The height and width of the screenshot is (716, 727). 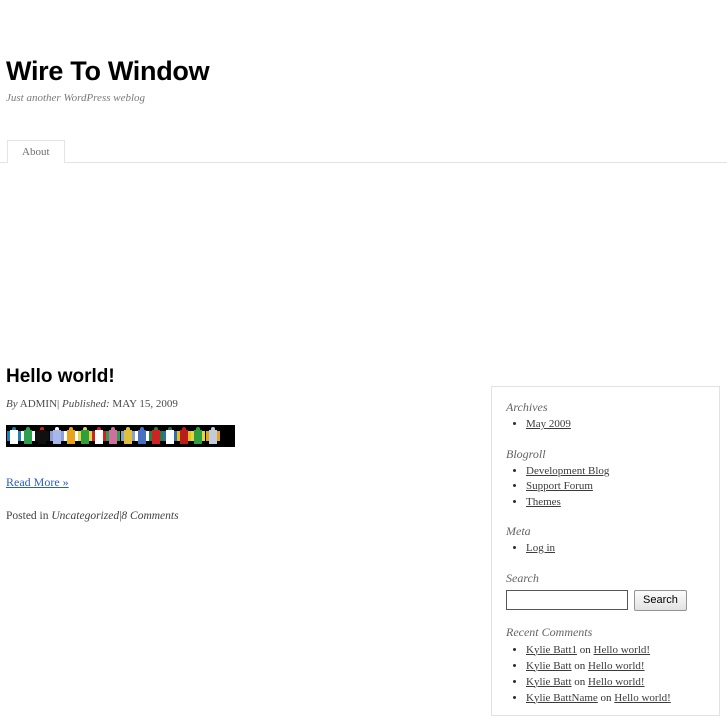 What do you see at coordinates (218, 436) in the screenshot?
I see `silk-sleeve-right` at bounding box center [218, 436].